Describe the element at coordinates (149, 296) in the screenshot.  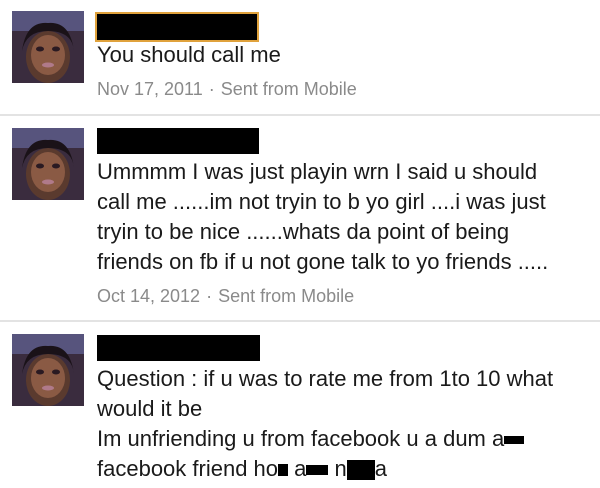
I see `message-date: Oct 14, 2012` at that location.